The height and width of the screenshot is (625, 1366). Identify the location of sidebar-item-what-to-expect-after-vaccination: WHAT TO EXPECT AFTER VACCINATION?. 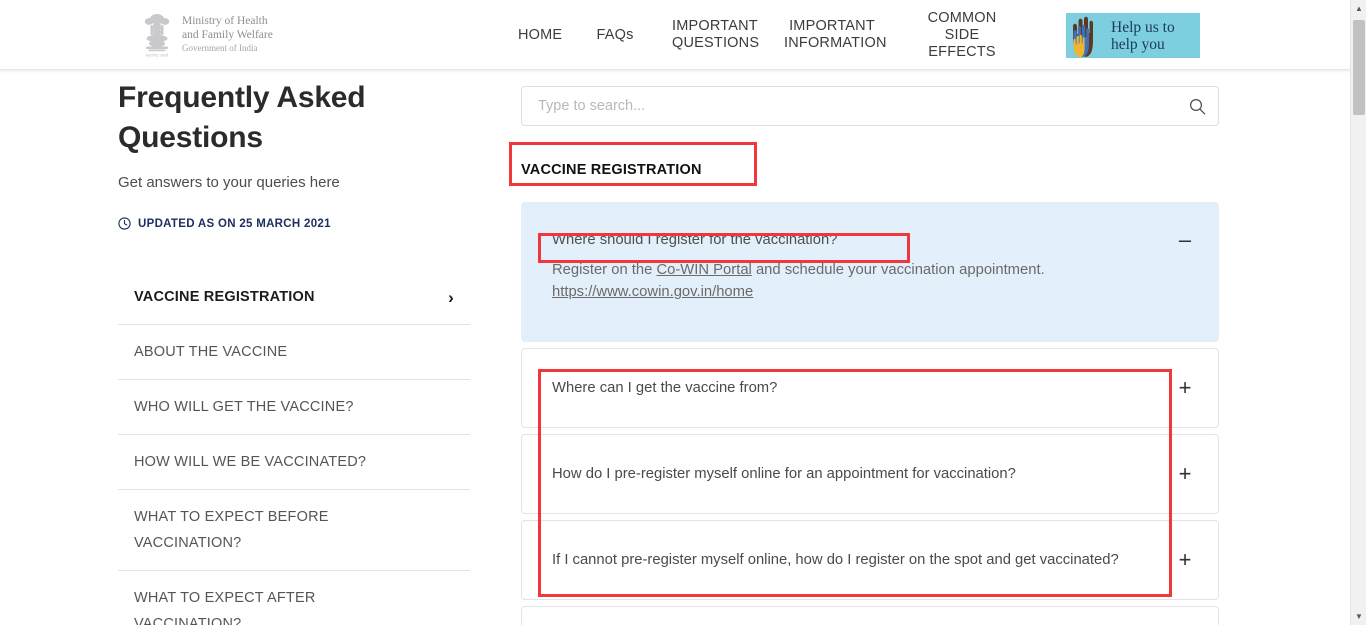
(294, 598).